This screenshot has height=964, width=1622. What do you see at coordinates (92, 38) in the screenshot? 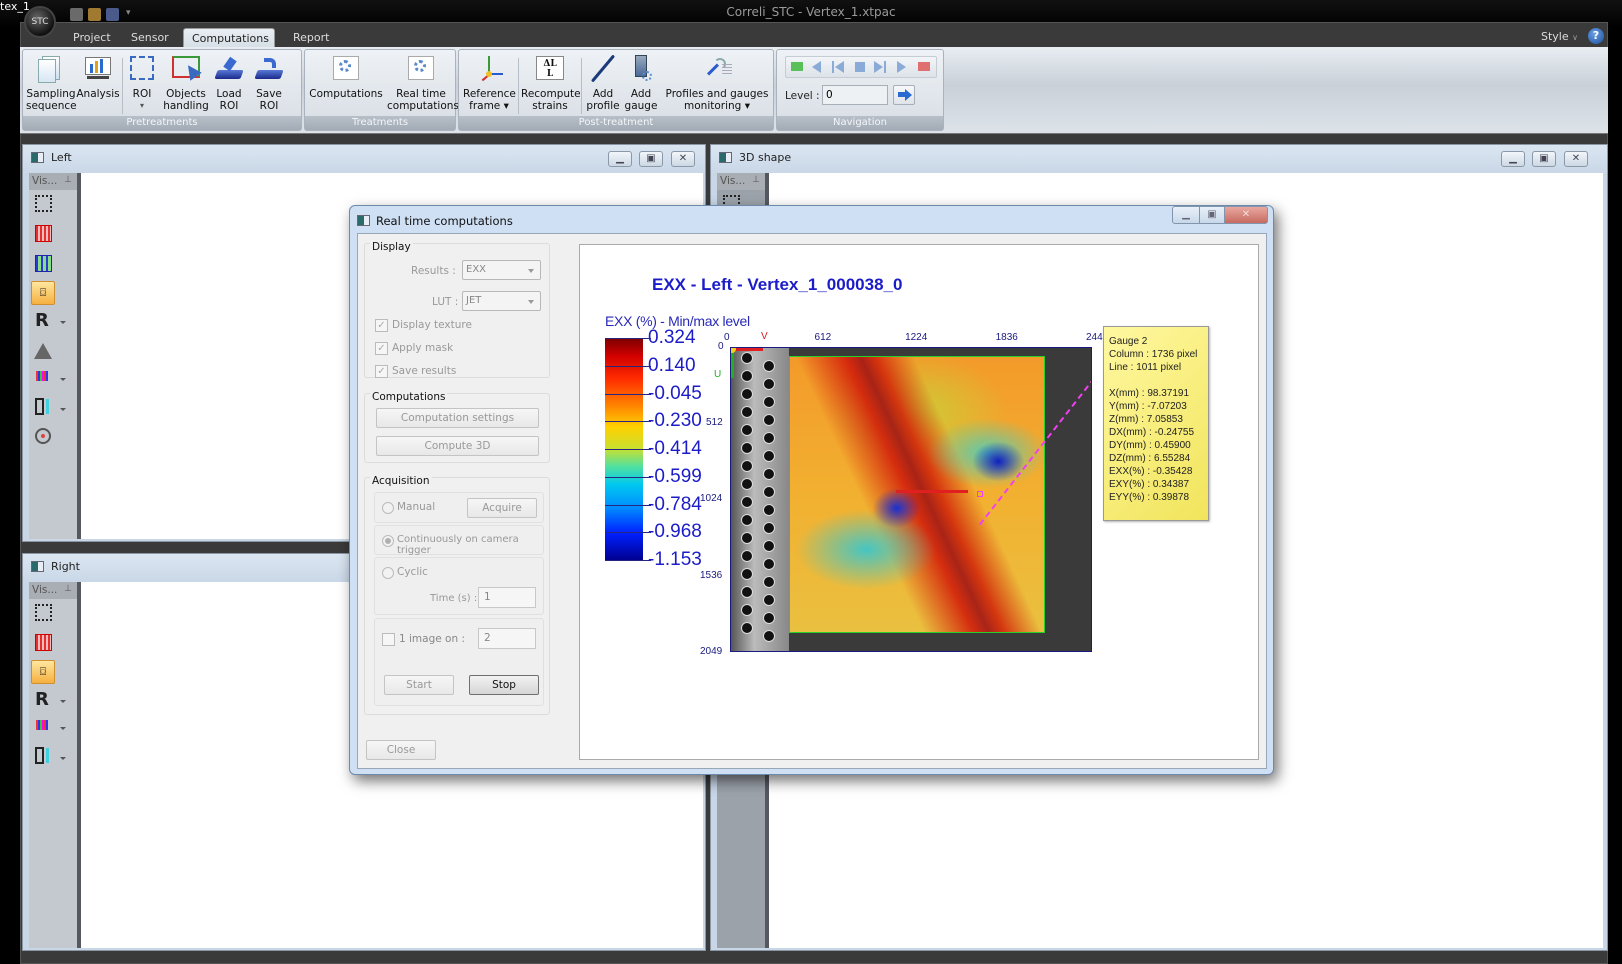
I see `tab-project: Project` at bounding box center [92, 38].